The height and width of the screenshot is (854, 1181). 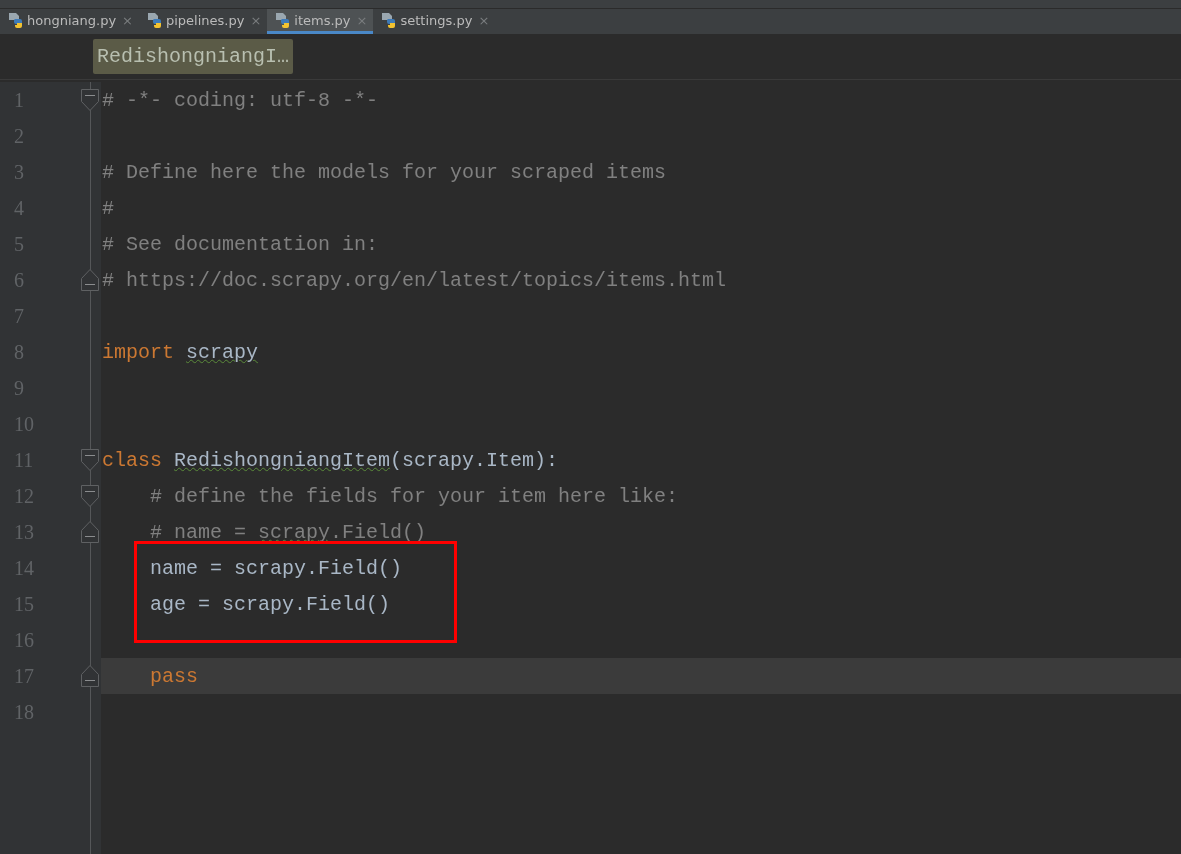 I want to click on code-line: # define the fields for your item here like:, so click(x=414, y=496).